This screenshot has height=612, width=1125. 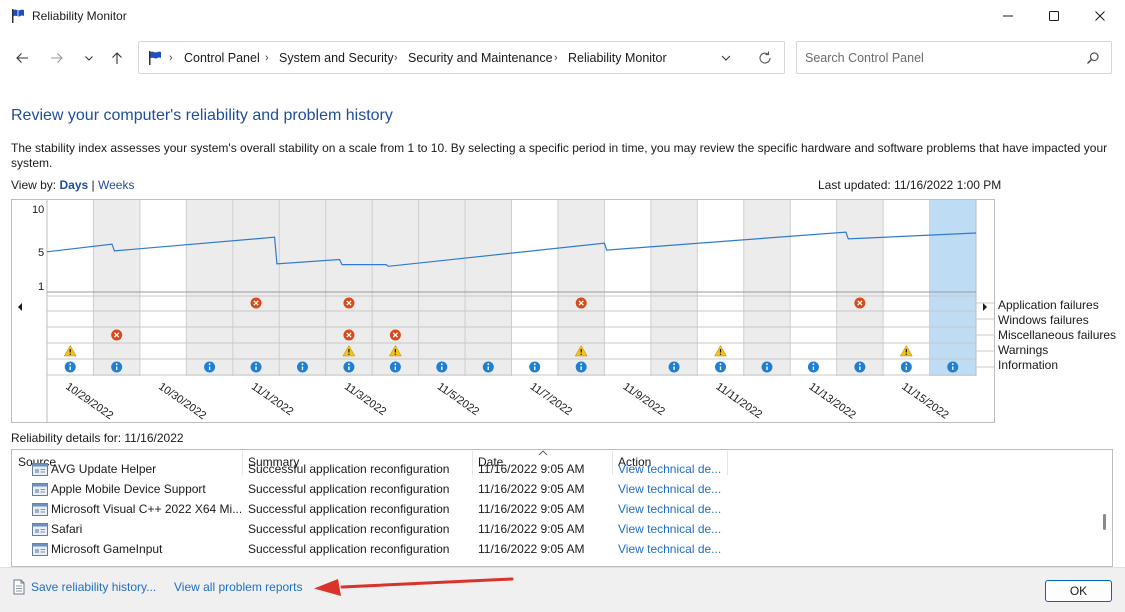 I want to click on date-label: 11/11/2022, so click(x=739, y=401).